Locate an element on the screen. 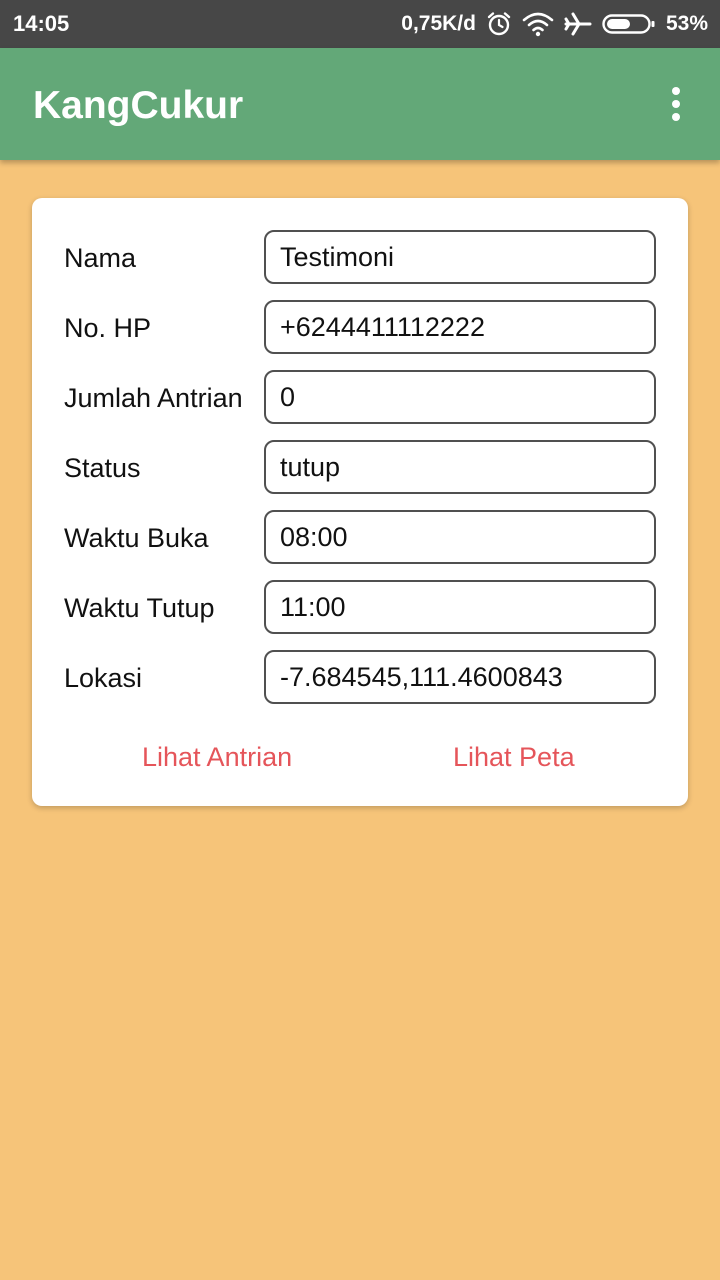  status-bar: 14:05 0,75K/d 53% is located at coordinates (360, 24).